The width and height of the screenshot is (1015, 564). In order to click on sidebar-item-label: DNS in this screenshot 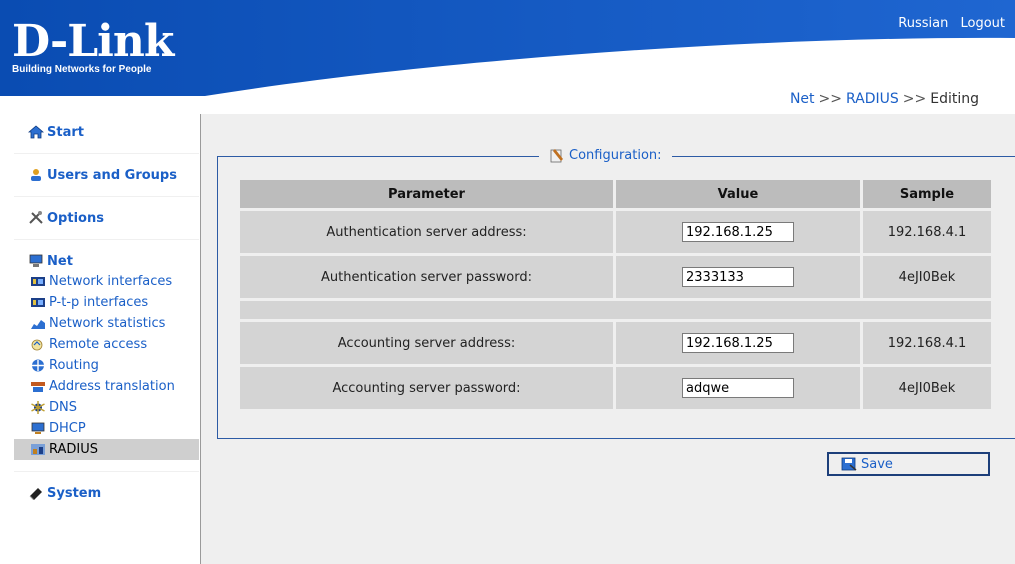, I will do `click(63, 407)`.